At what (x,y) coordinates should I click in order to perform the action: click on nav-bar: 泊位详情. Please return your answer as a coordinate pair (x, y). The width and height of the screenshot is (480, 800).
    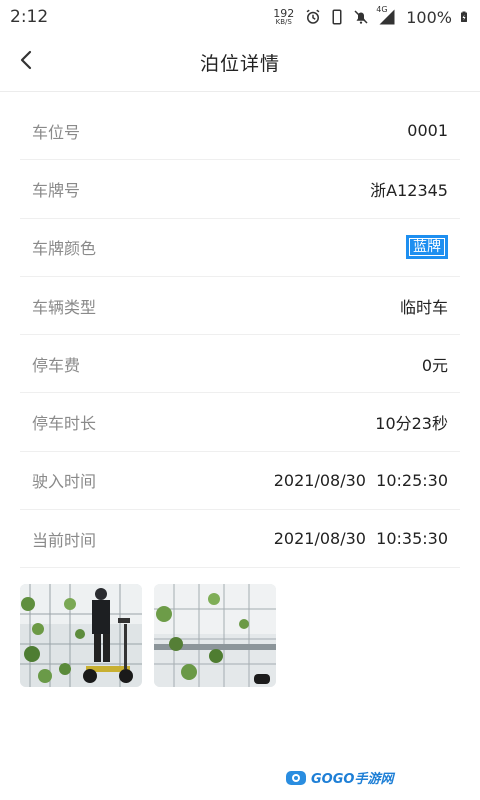
    Looking at the image, I should click on (240, 63).